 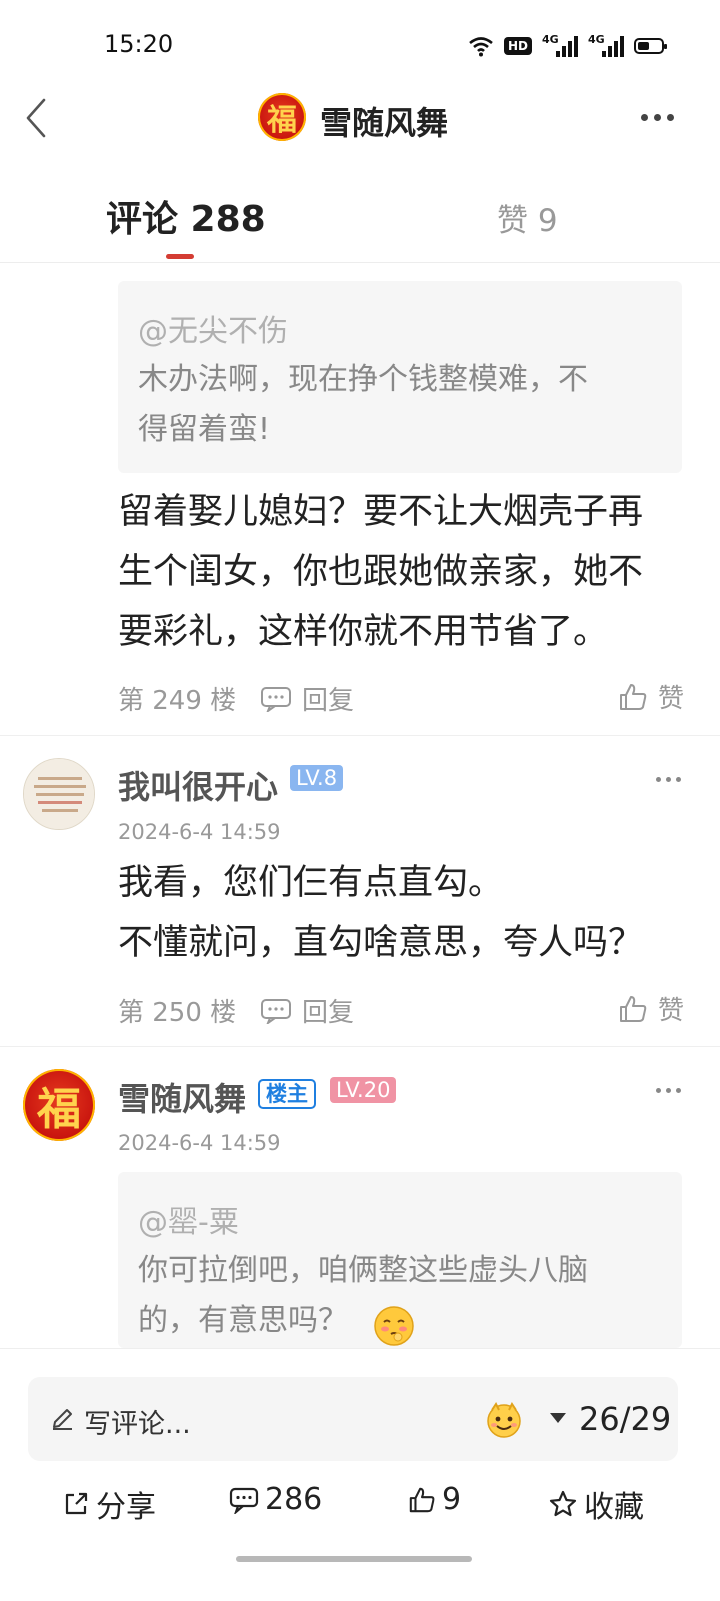 What do you see at coordinates (177, 1013) in the screenshot?
I see `floor-number: 第 250 楼` at bounding box center [177, 1013].